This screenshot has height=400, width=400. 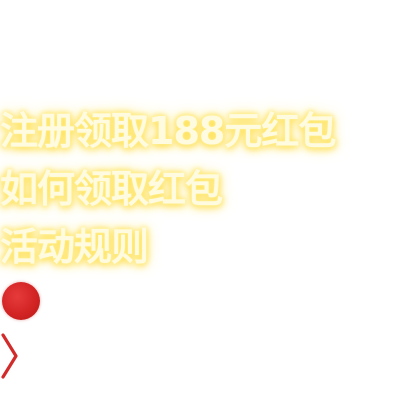 I want to click on chevron-right-icon, so click(x=11, y=356).